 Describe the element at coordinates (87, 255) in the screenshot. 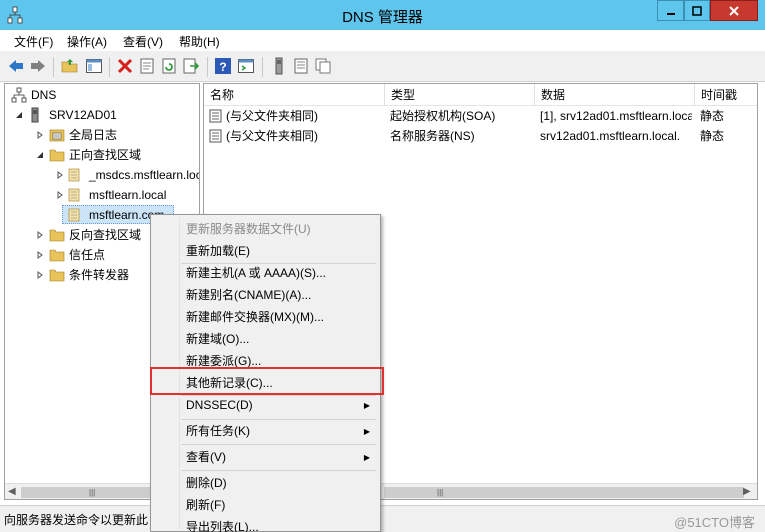

I see `tree-label: 信任点` at that location.